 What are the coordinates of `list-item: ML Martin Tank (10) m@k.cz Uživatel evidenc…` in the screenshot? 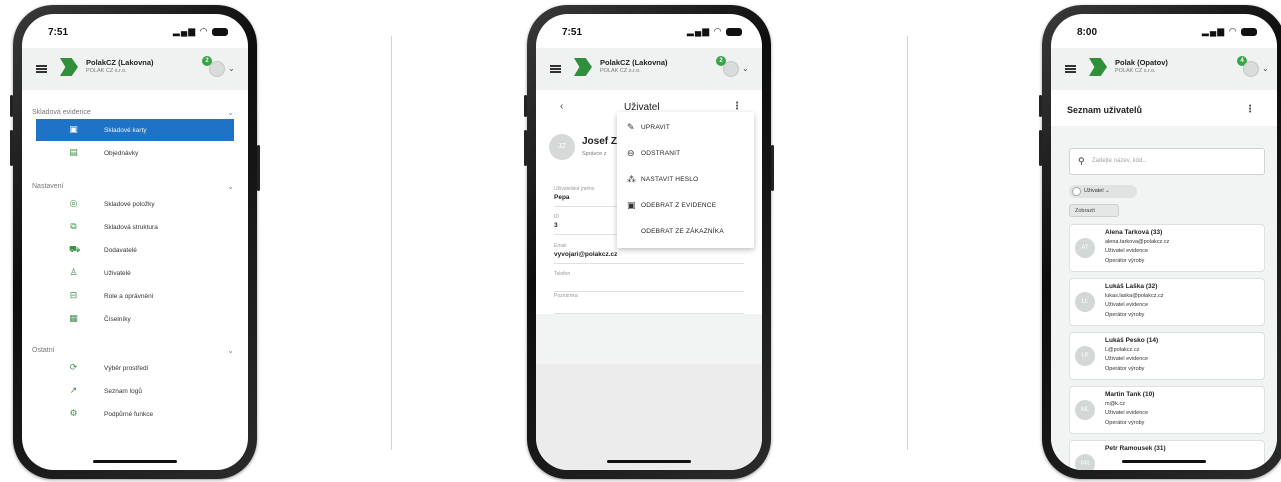 It's located at (1167, 410).